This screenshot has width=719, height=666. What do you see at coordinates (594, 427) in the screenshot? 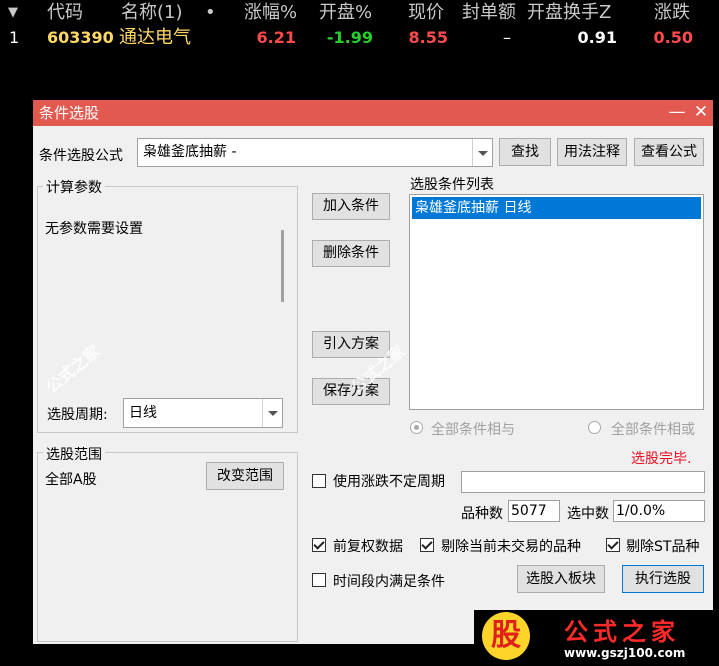
I see `radio-or` at bounding box center [594, 427].